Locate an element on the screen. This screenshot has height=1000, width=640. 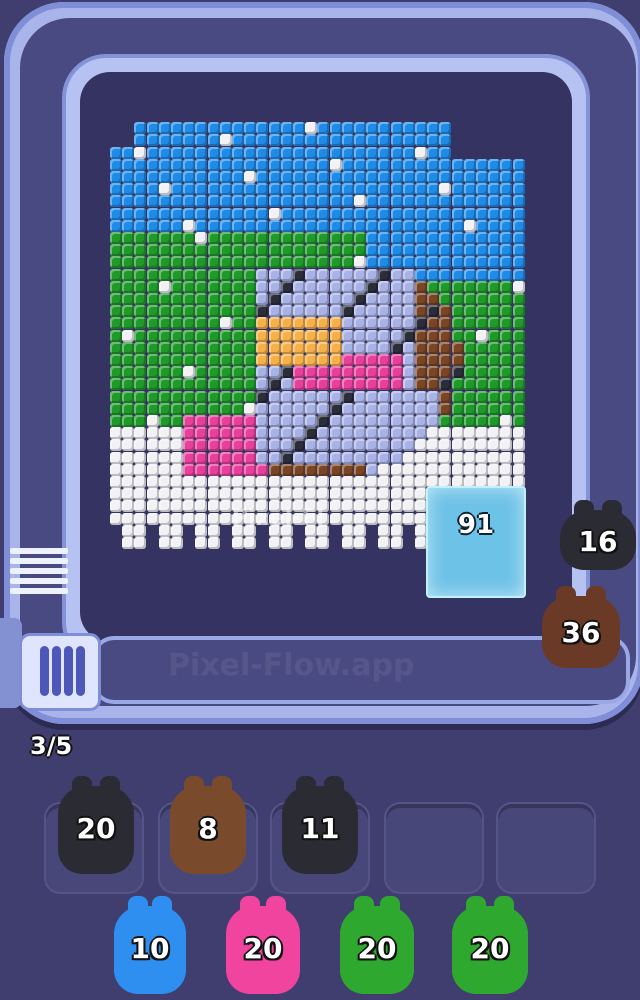
queue-shooter-blue: 10 is located at coordinates (150, 944).